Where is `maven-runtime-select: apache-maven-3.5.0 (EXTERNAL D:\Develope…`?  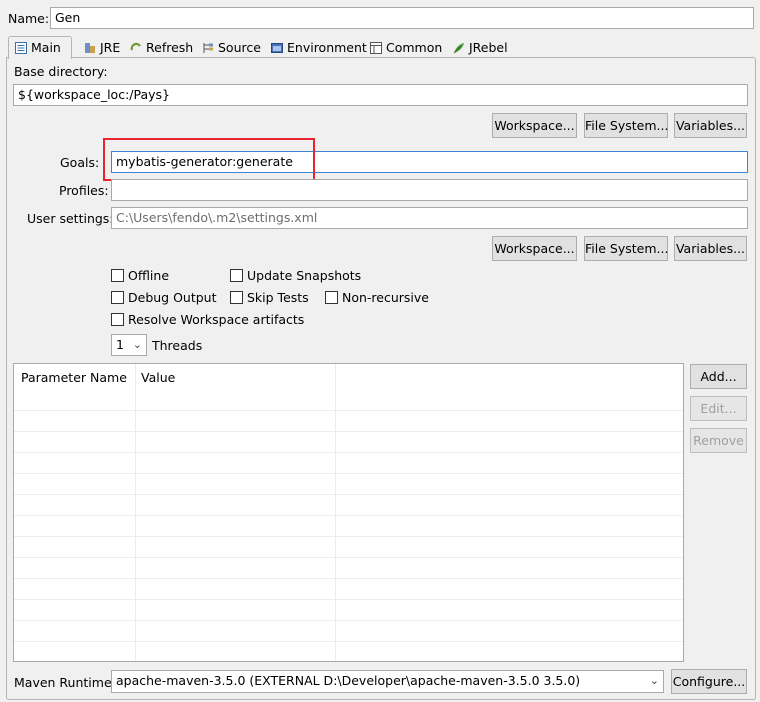
maven-runtime-select: apache-maven-3.5.0 (EXTERNAL D:\Develope… is located at coordinates (387, 681).